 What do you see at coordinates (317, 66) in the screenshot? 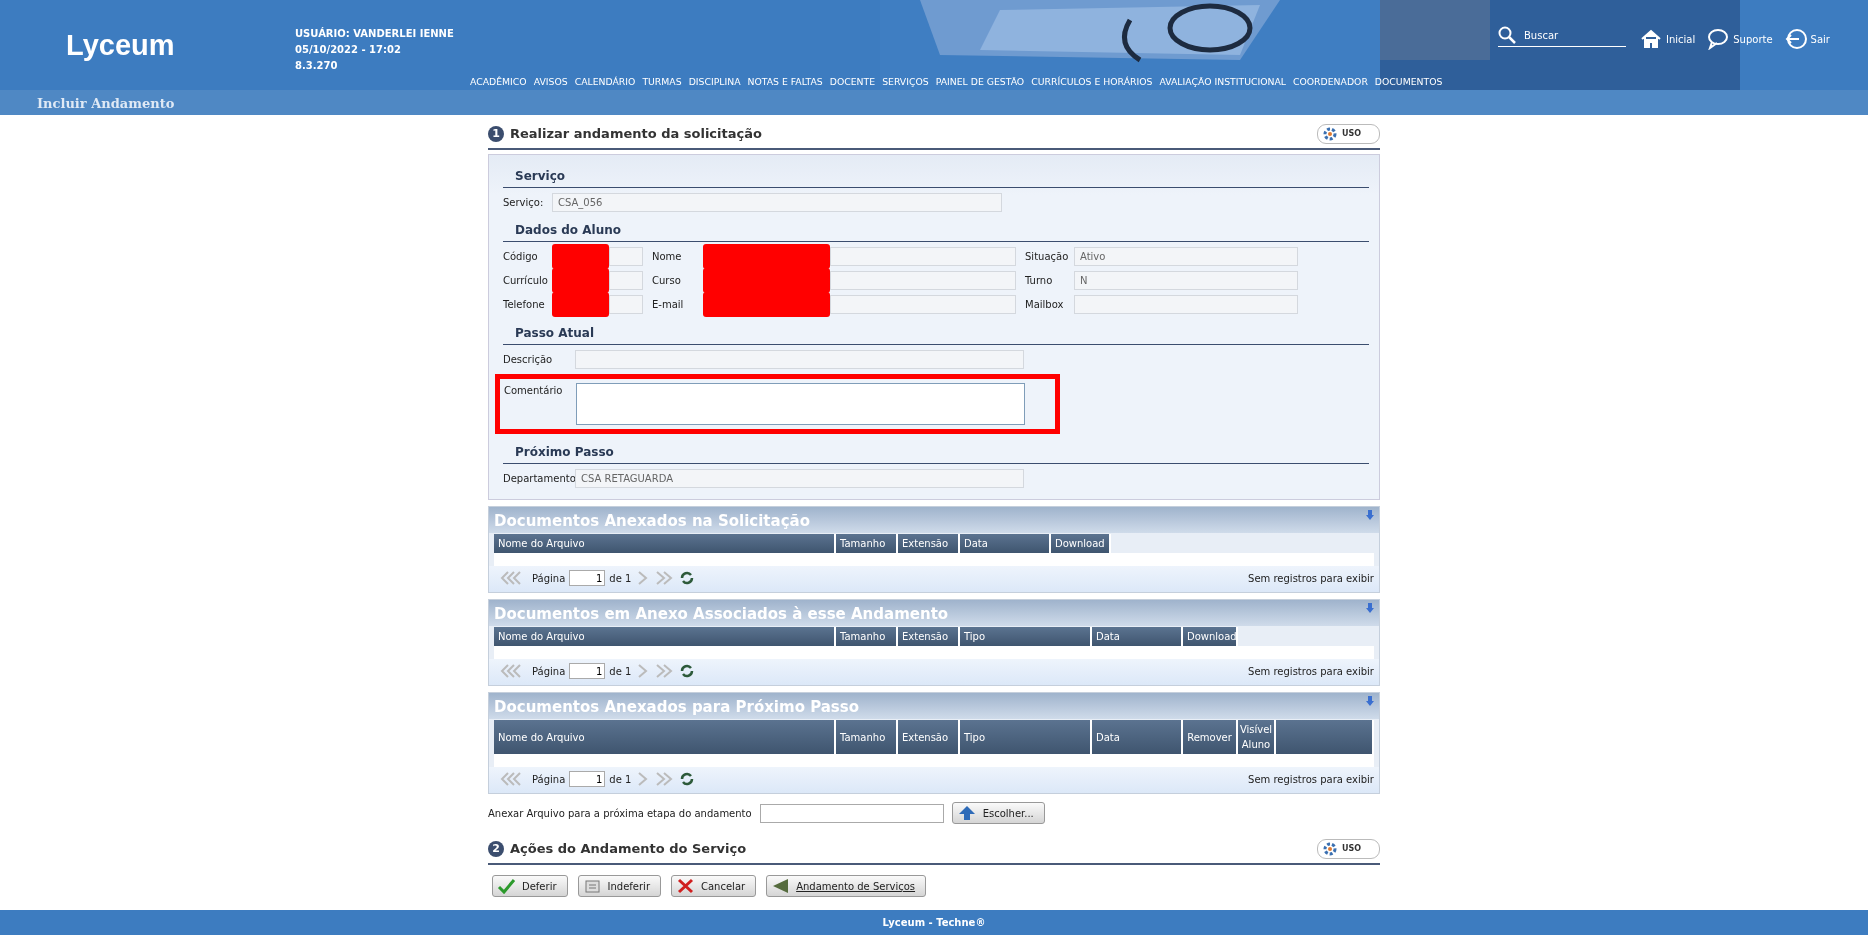
I see `version-number: 8.3.270` at bounding box center [317, 66].